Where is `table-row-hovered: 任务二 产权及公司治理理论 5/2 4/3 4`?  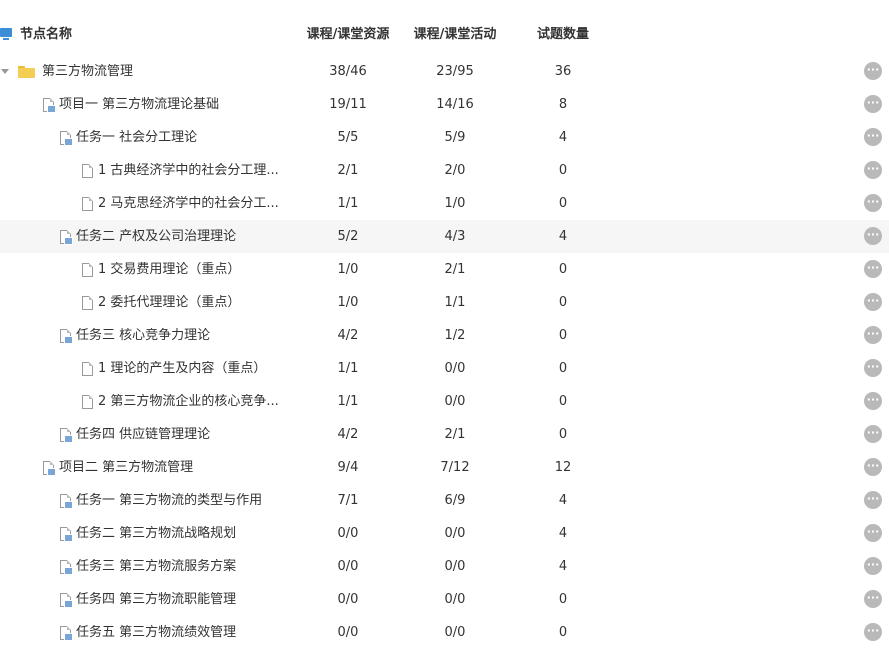 table-row-hovered: 任务二 产权及公司治理理论 5/2 4/3 4 is located at coordinates (444, 236).